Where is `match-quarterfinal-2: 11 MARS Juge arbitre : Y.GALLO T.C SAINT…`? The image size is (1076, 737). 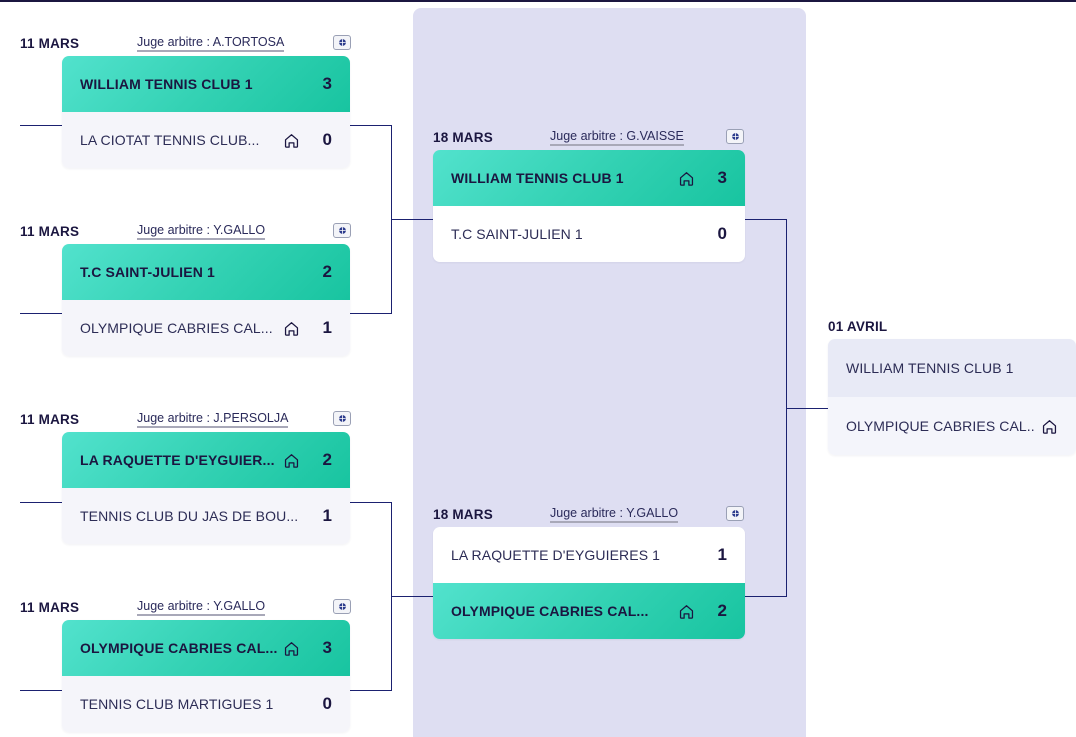
match-quarterfinal-2: 11 MARS Juge arbitre : Y.GALLO T.C SAINT… is located at coordinates (185, 287).